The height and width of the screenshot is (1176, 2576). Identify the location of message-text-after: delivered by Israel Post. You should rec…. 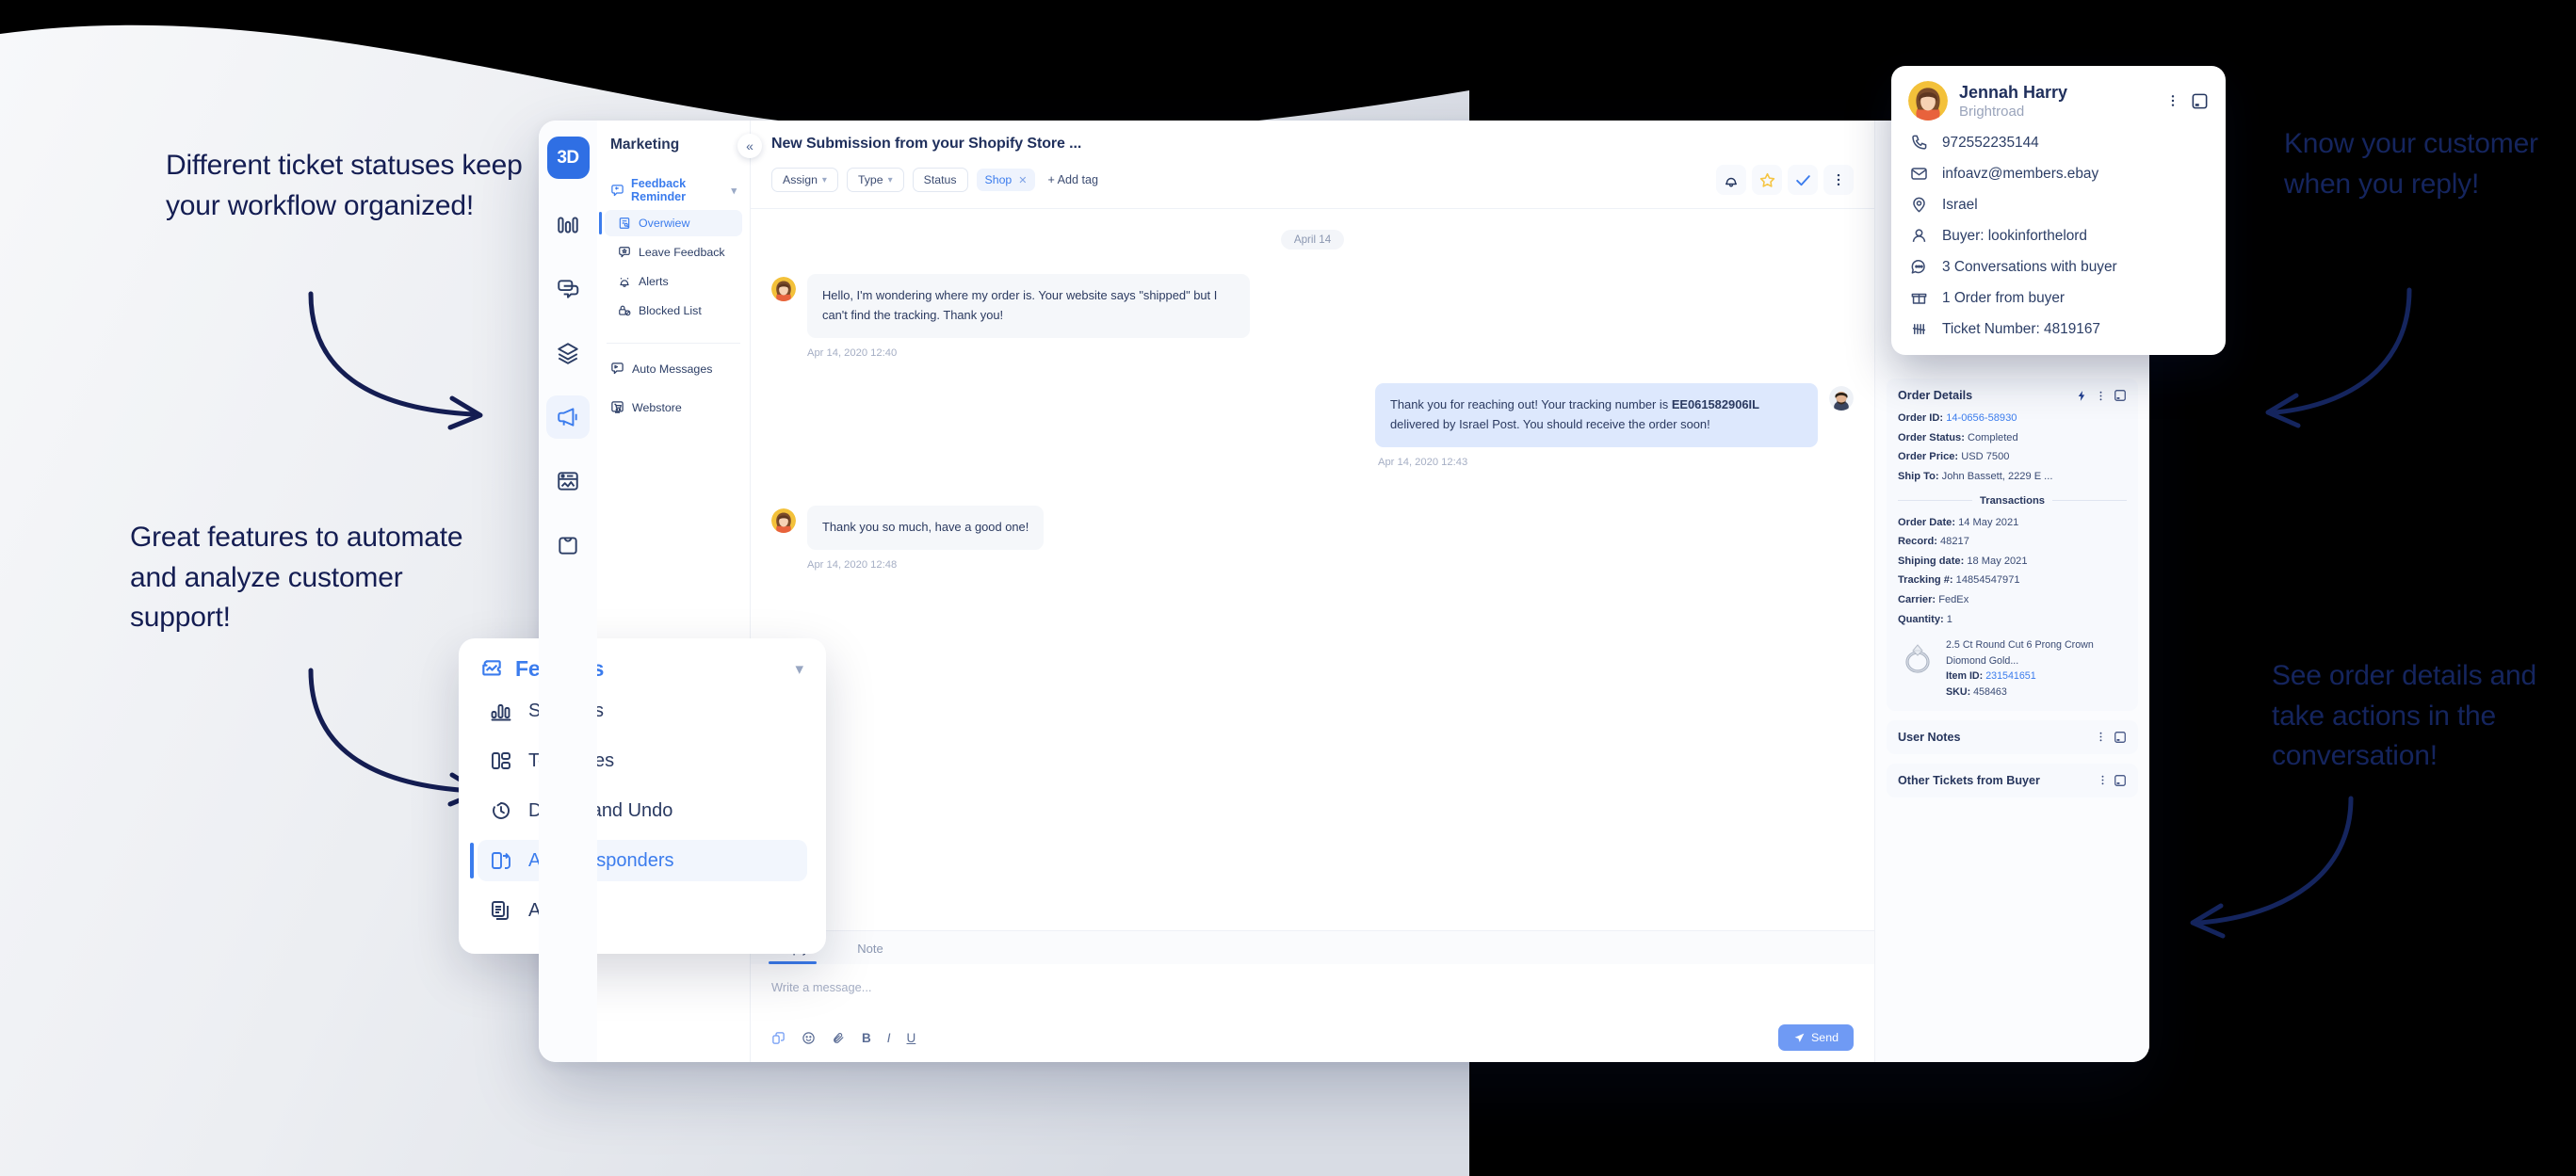
(1550, 424).